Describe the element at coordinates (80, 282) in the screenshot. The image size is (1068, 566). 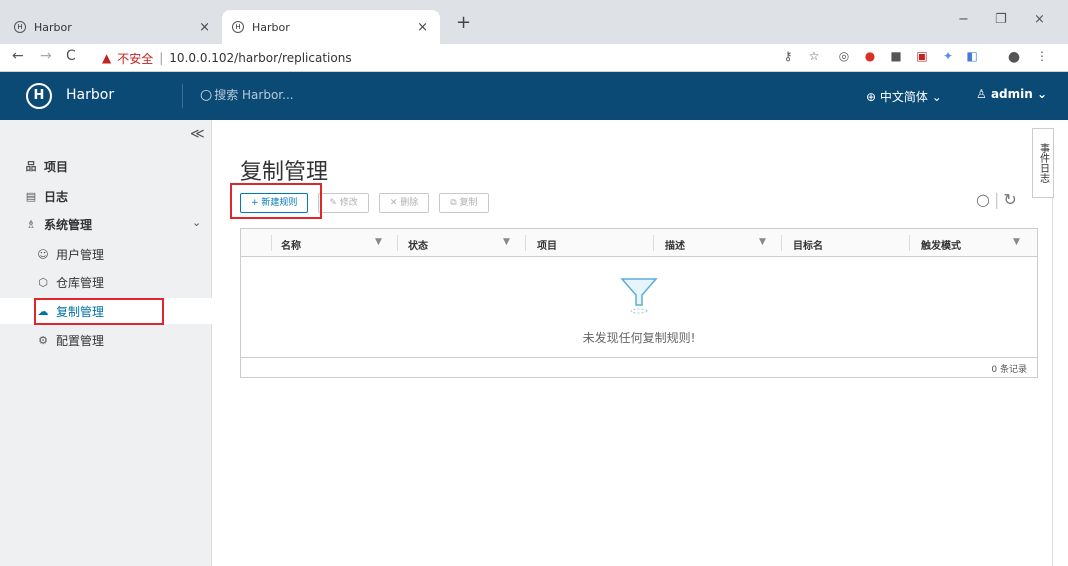
I see `sidebar-item-label: 仓库管理` at that location.